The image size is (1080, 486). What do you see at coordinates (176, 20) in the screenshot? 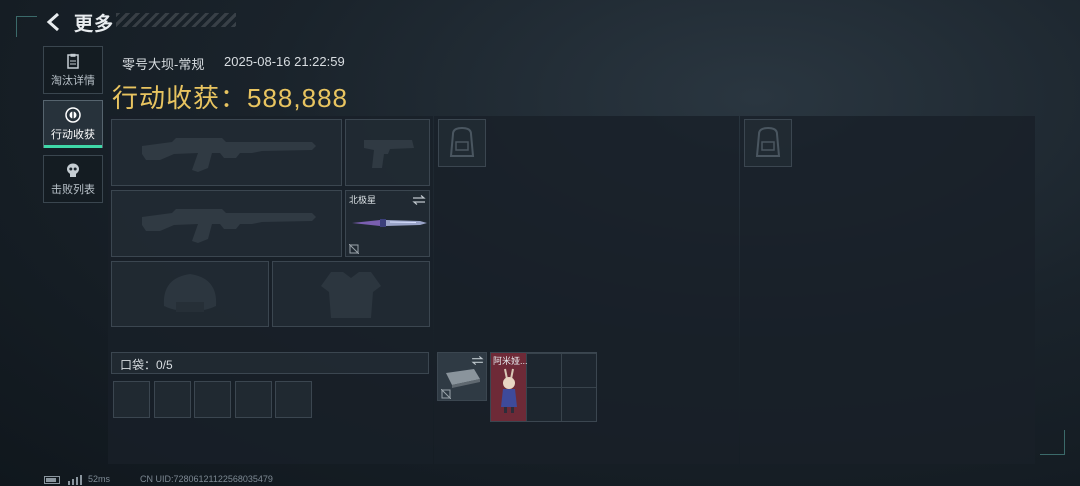
I see `header-stripes` at bounding box center [176, 20].